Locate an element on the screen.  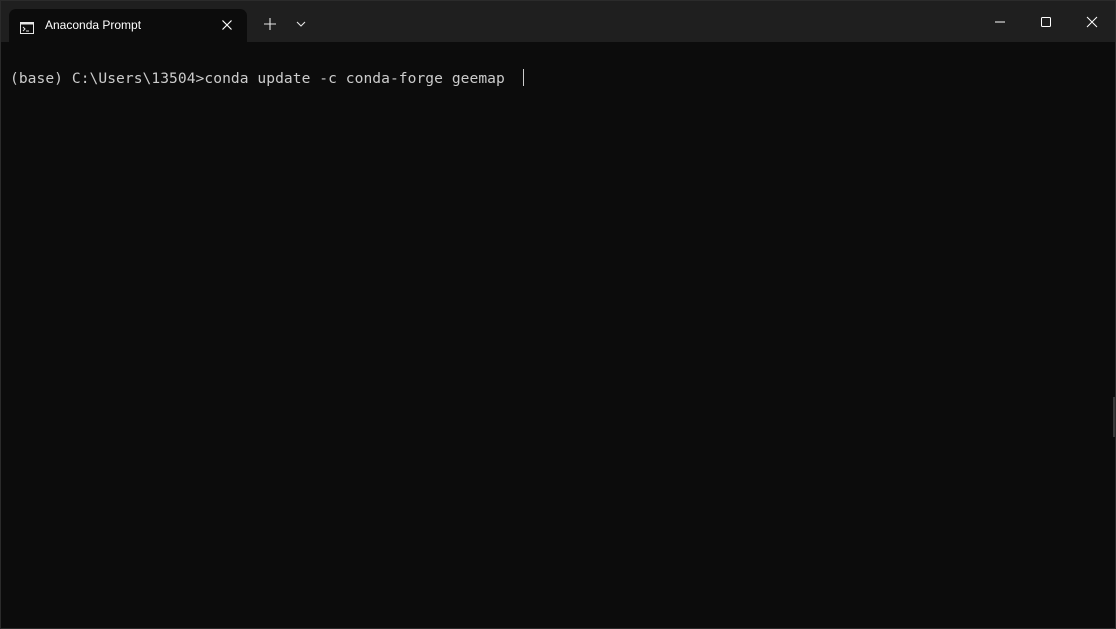
prompt-text: (base) C:\Users\13504> is located at coordinates (107, 78).